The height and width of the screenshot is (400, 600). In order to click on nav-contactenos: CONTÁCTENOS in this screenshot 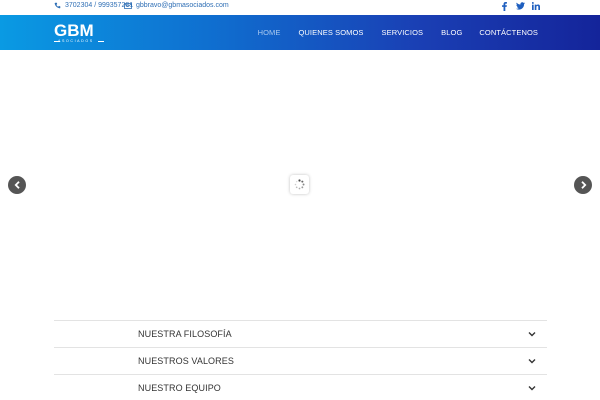, I will do `click(508, 32)`.